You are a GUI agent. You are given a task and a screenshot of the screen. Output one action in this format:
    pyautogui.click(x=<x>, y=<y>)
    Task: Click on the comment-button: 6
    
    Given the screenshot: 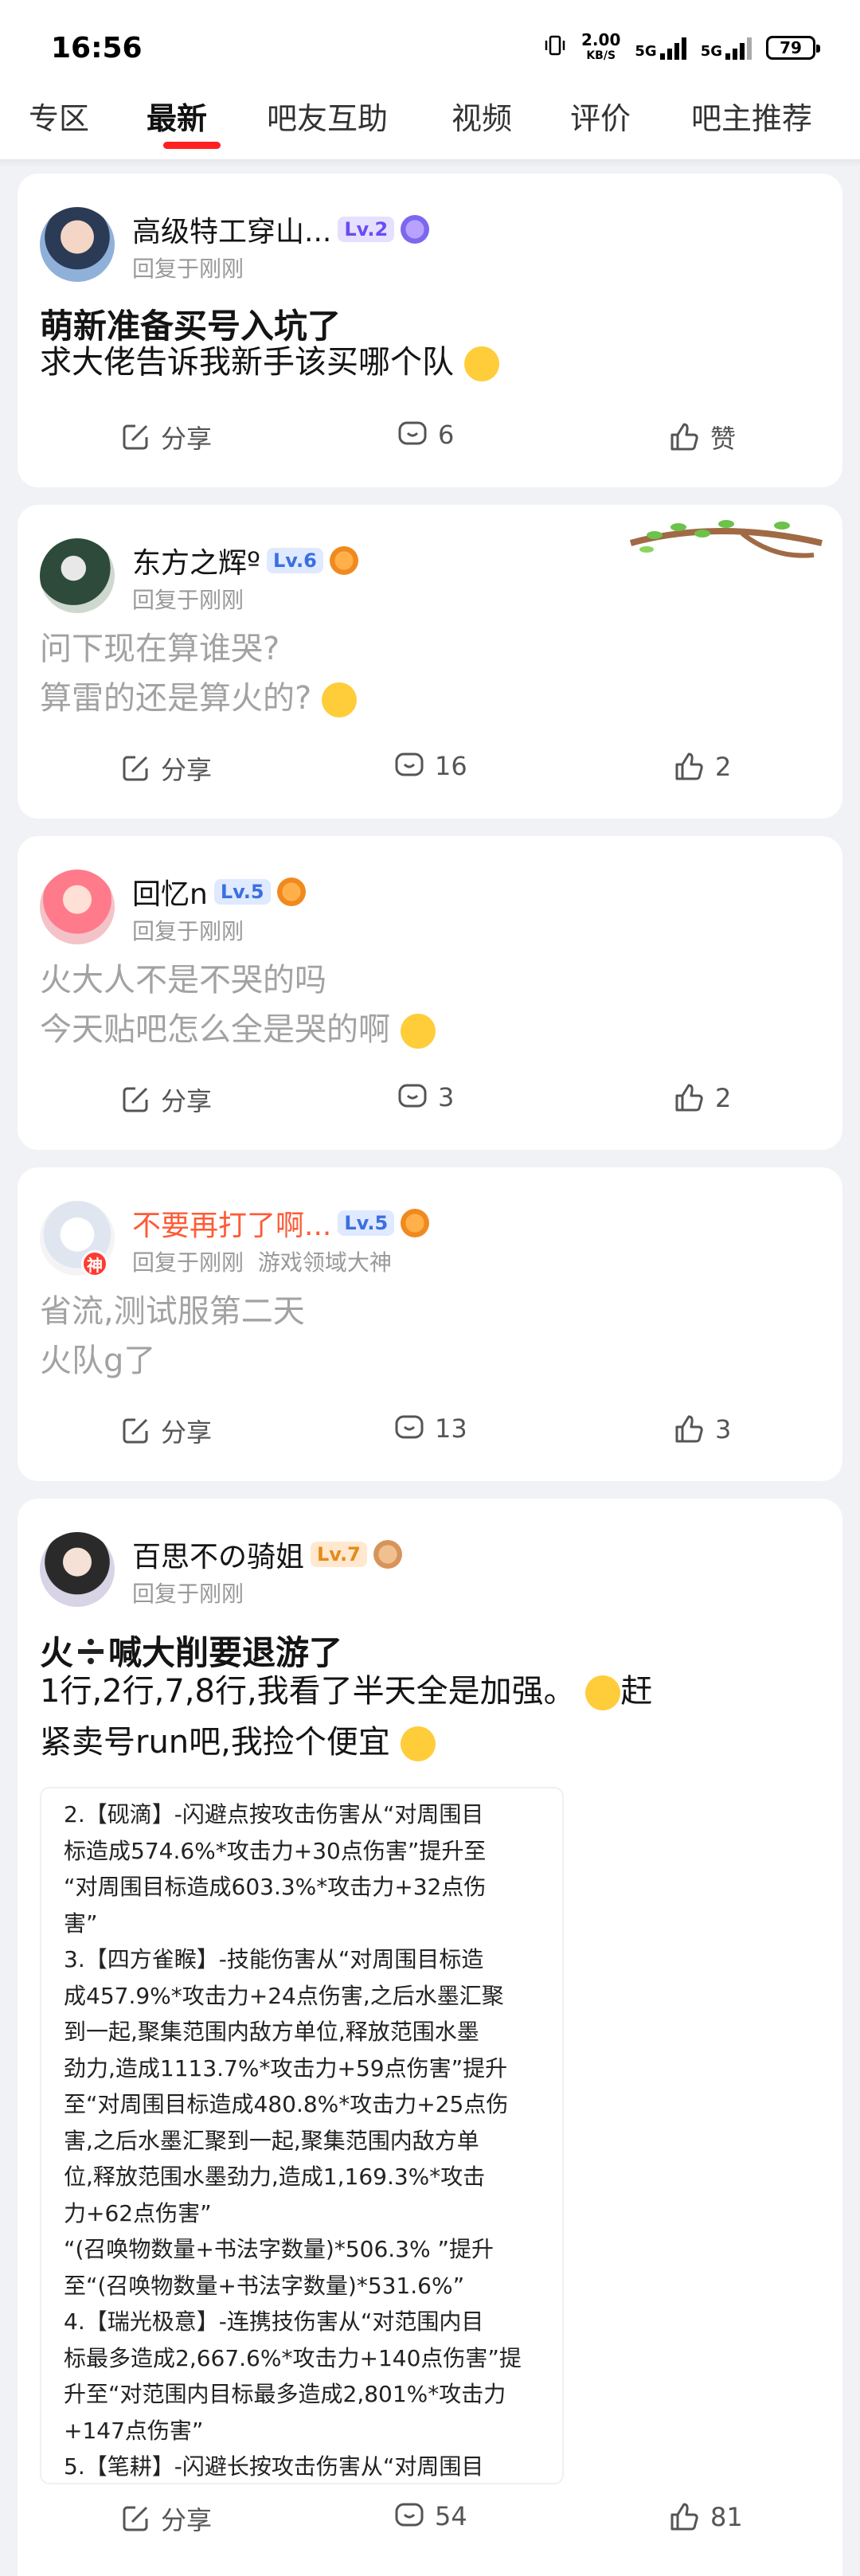 What is the action you would take?
    pyautogui.click(x=425, y=435)
    